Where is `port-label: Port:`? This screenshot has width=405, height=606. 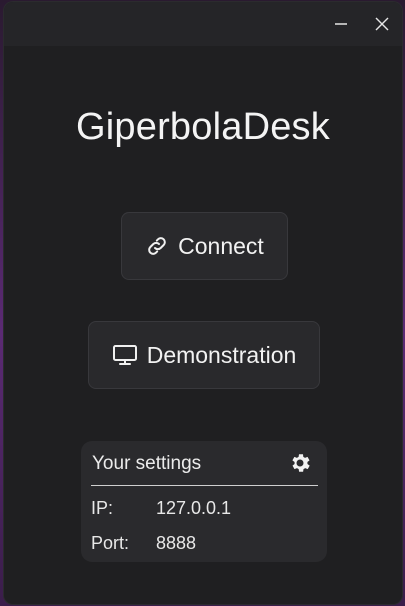
port-label: Port: is located at coordinates (110, 543).